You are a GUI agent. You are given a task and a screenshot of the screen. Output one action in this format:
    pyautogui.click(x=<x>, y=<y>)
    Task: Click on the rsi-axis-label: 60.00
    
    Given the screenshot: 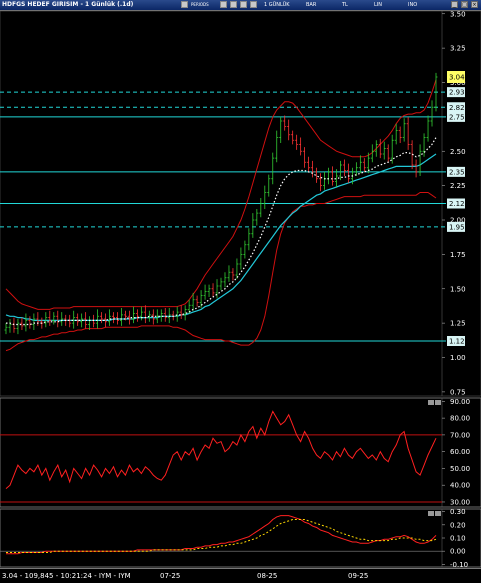 What is the action you would take?
    pyautogui.click(x=460, y=452)
    